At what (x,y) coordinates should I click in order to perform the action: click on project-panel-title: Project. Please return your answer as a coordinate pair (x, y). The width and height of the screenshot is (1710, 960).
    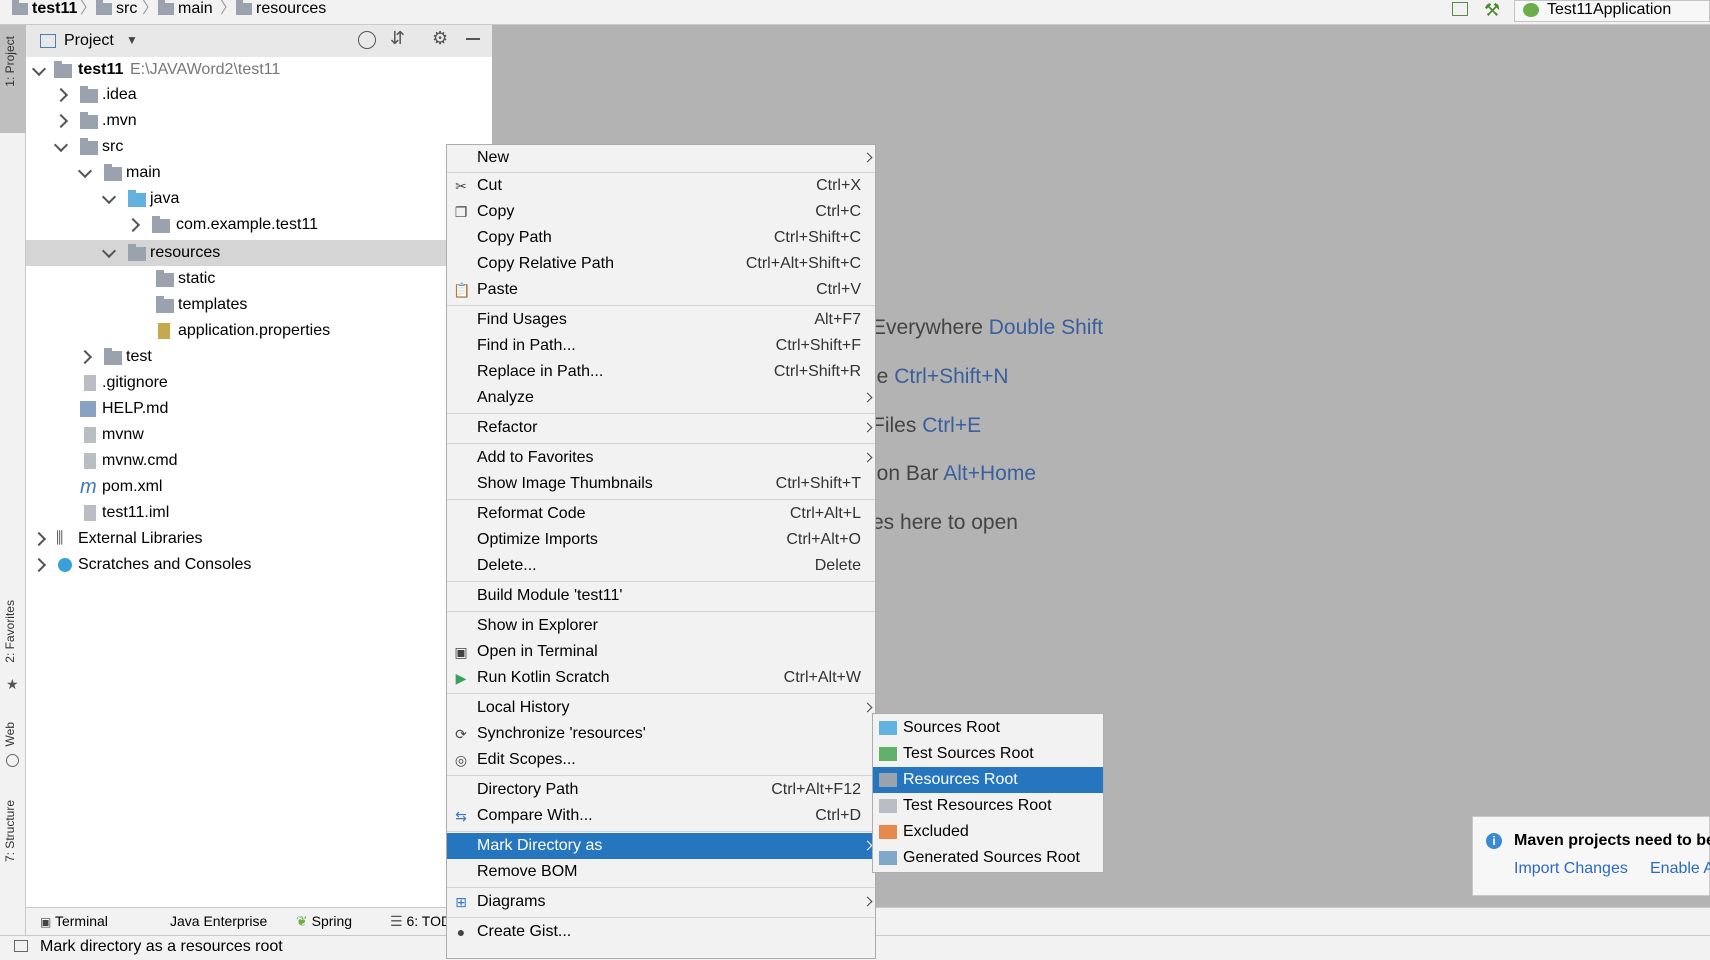
    Looking at the image, I should click on (89, 41).